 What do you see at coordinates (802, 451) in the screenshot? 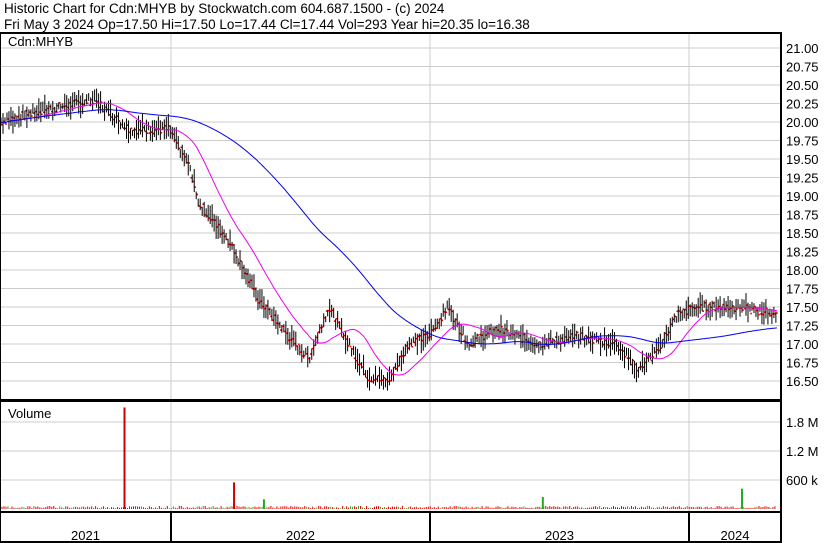
I see `volume-tick-label: 1.2 M` at bounding box center [802, 451].